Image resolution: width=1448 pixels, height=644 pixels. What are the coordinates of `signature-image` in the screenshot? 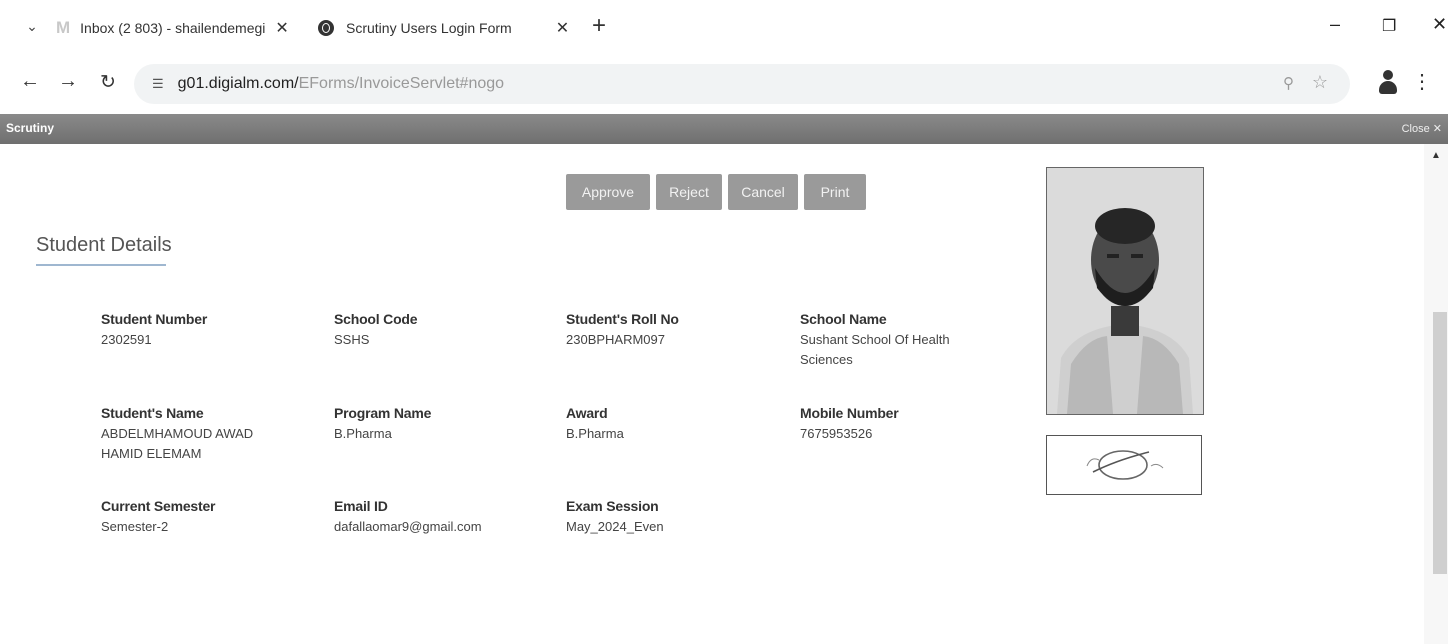 It's located at (1124, 465).